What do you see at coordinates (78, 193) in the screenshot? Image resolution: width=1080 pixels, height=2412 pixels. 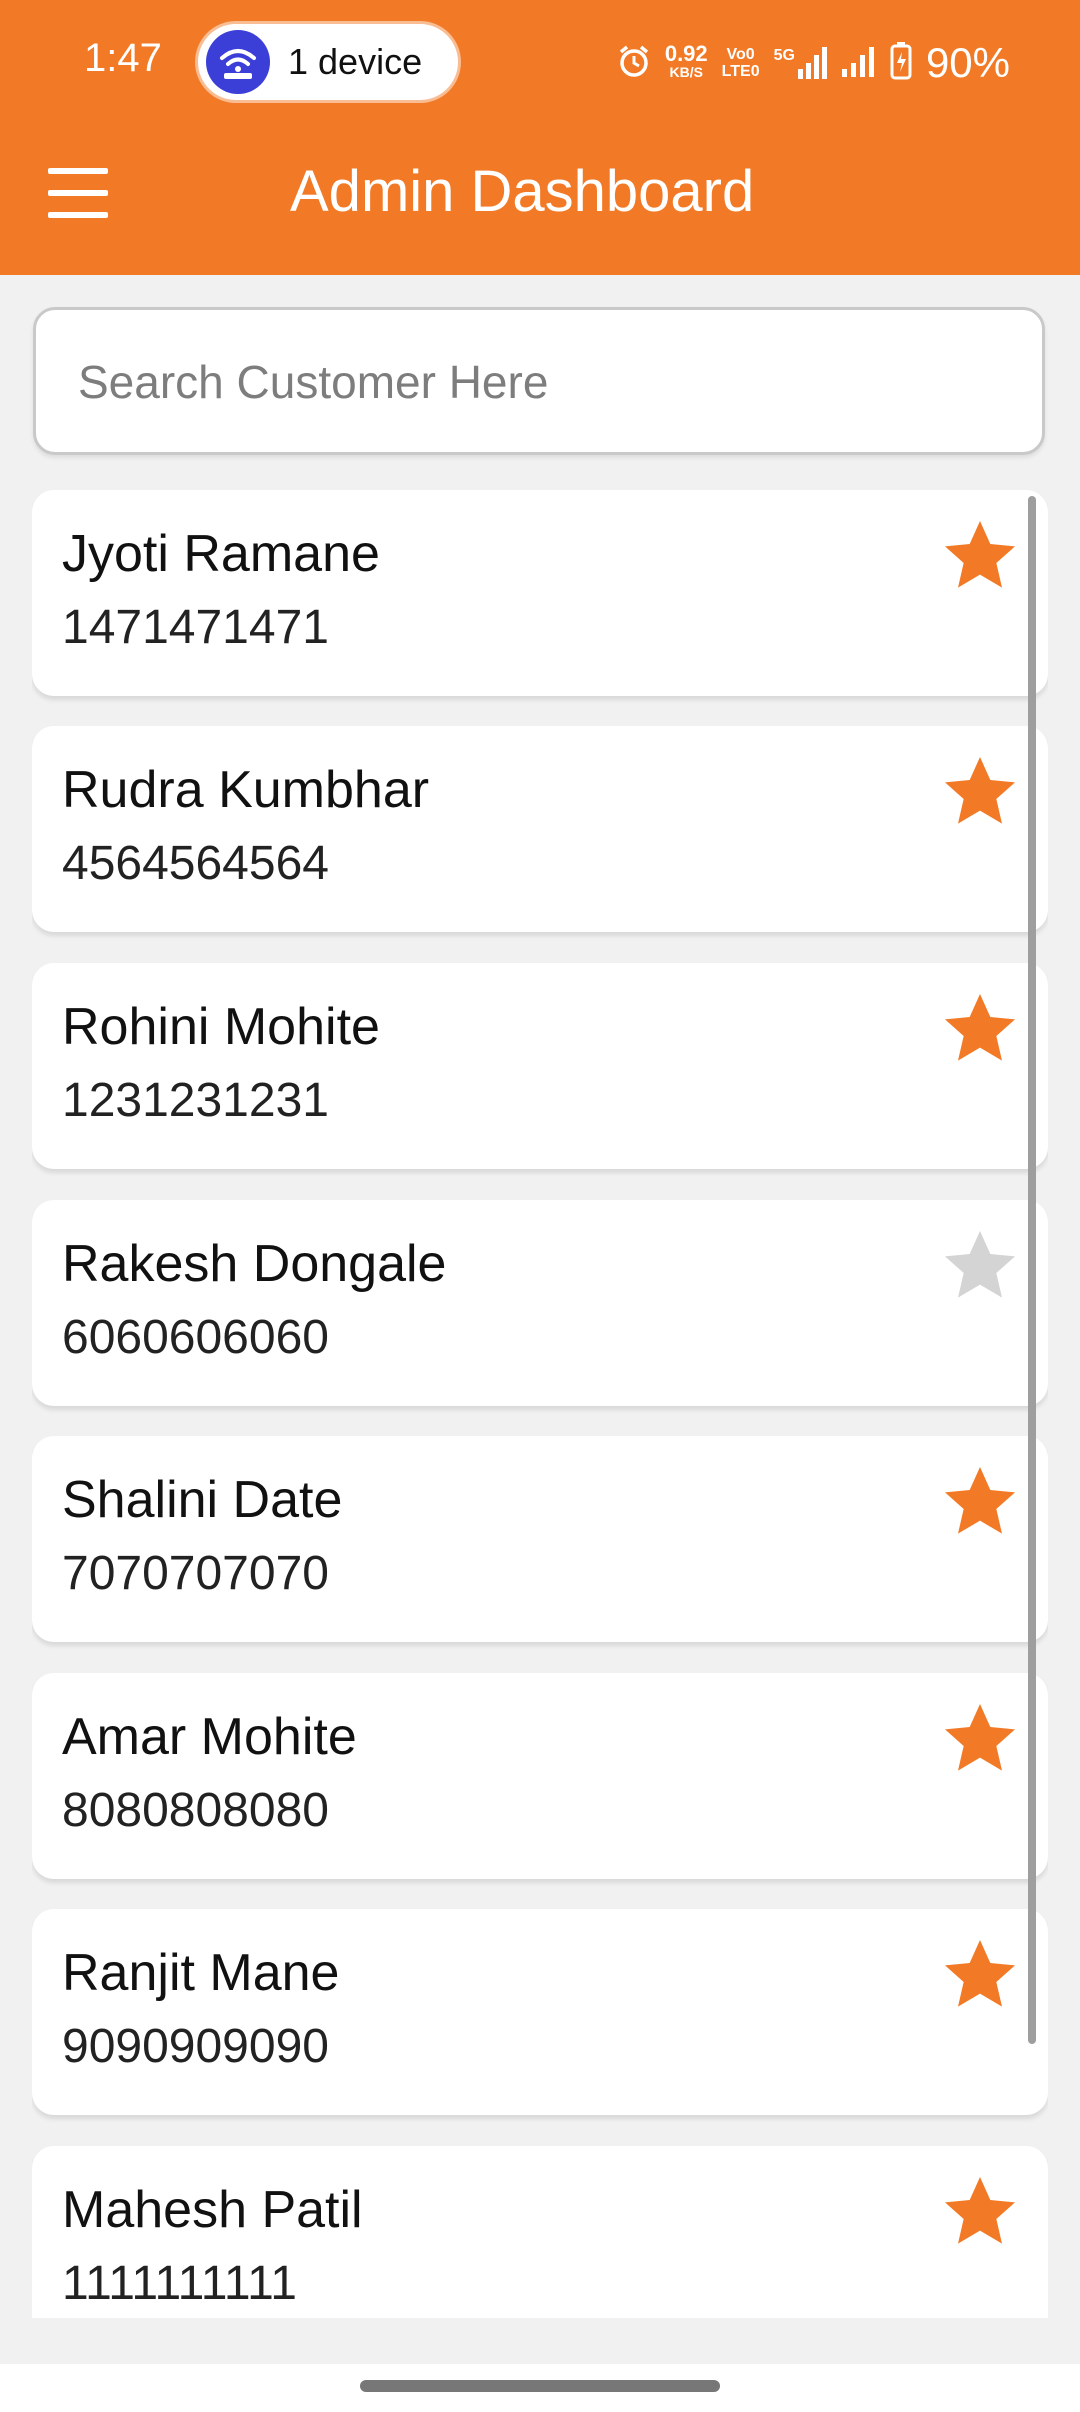 I see `hamburger-menu-icon` at bounding box center [78, 193].